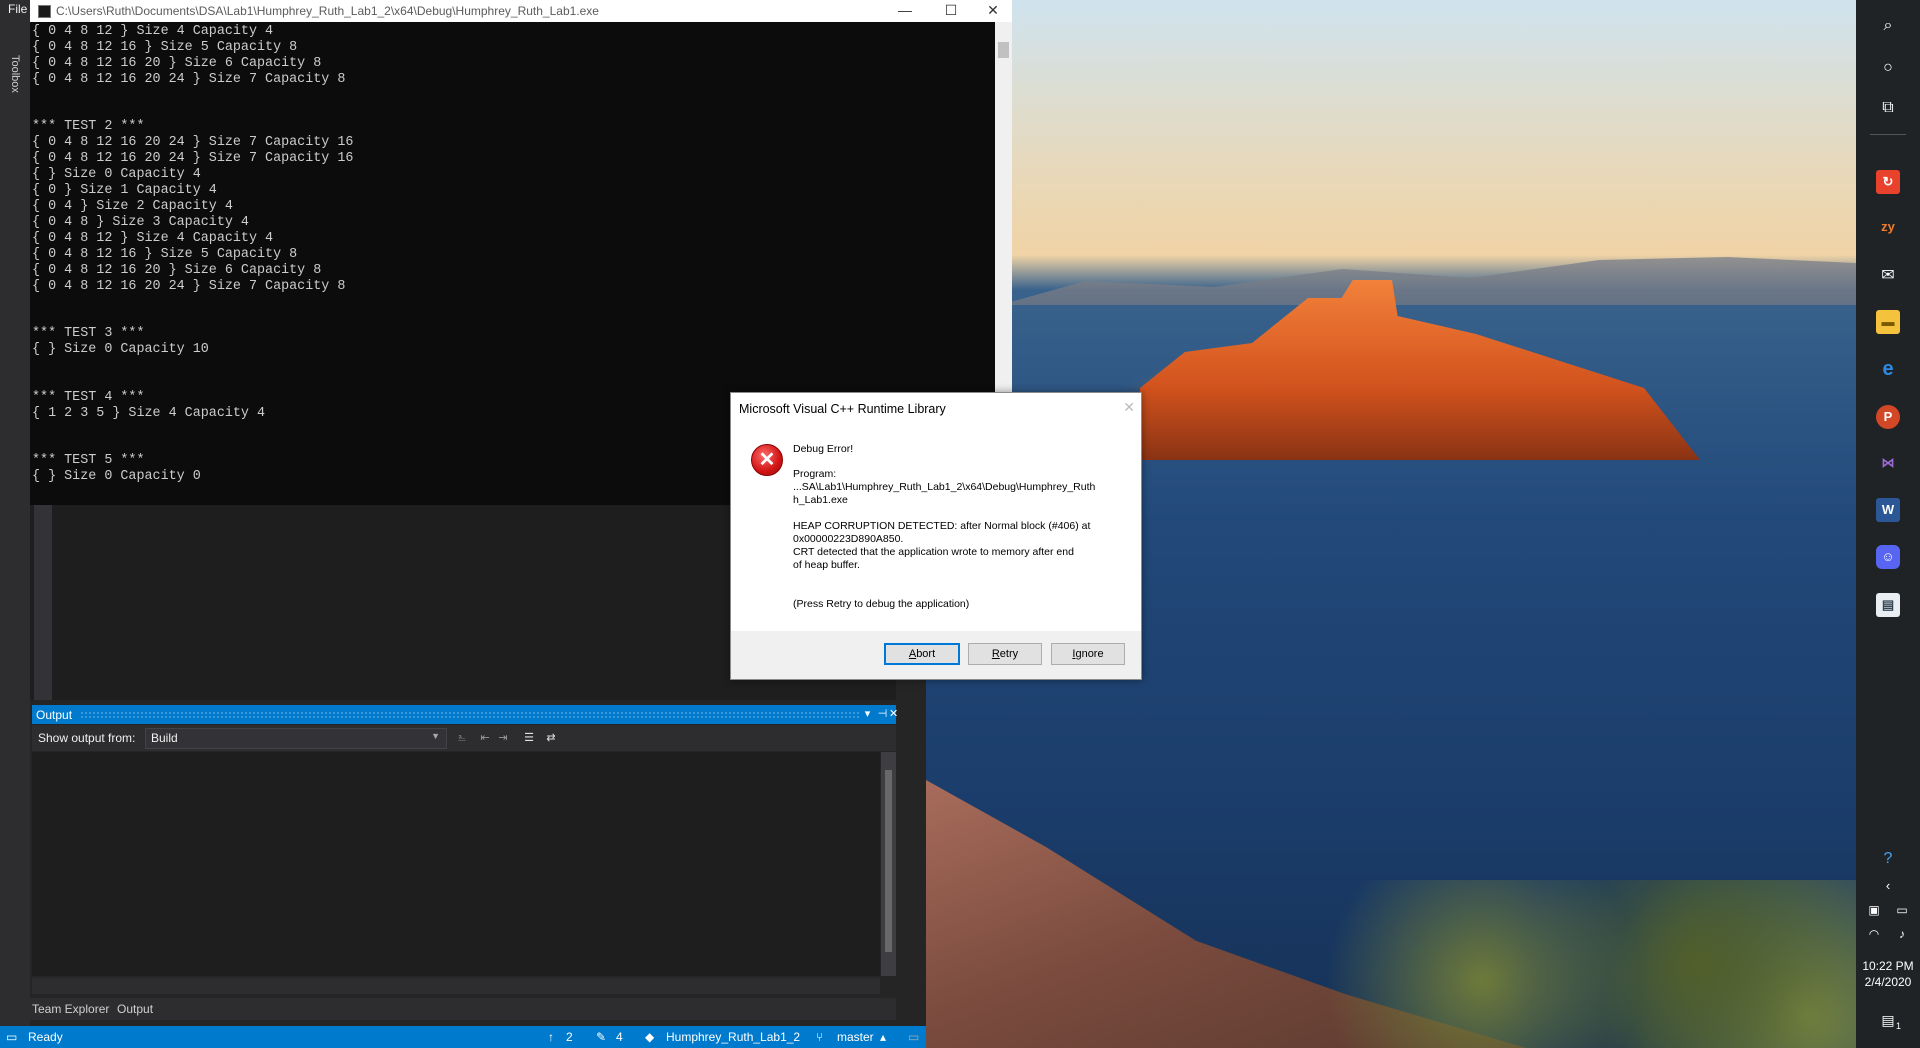  I want to click on chevron-left-icon: ‹, so click(1888, 886).